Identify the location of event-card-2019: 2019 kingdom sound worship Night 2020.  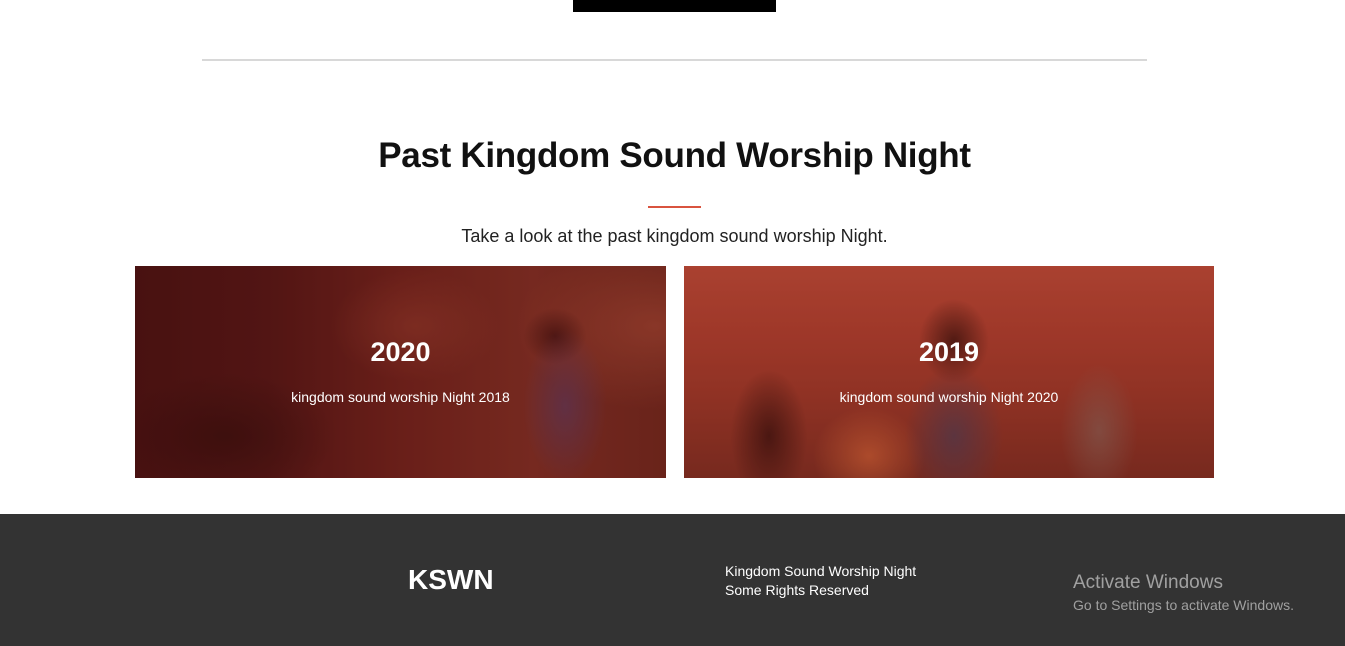
(949, 372).